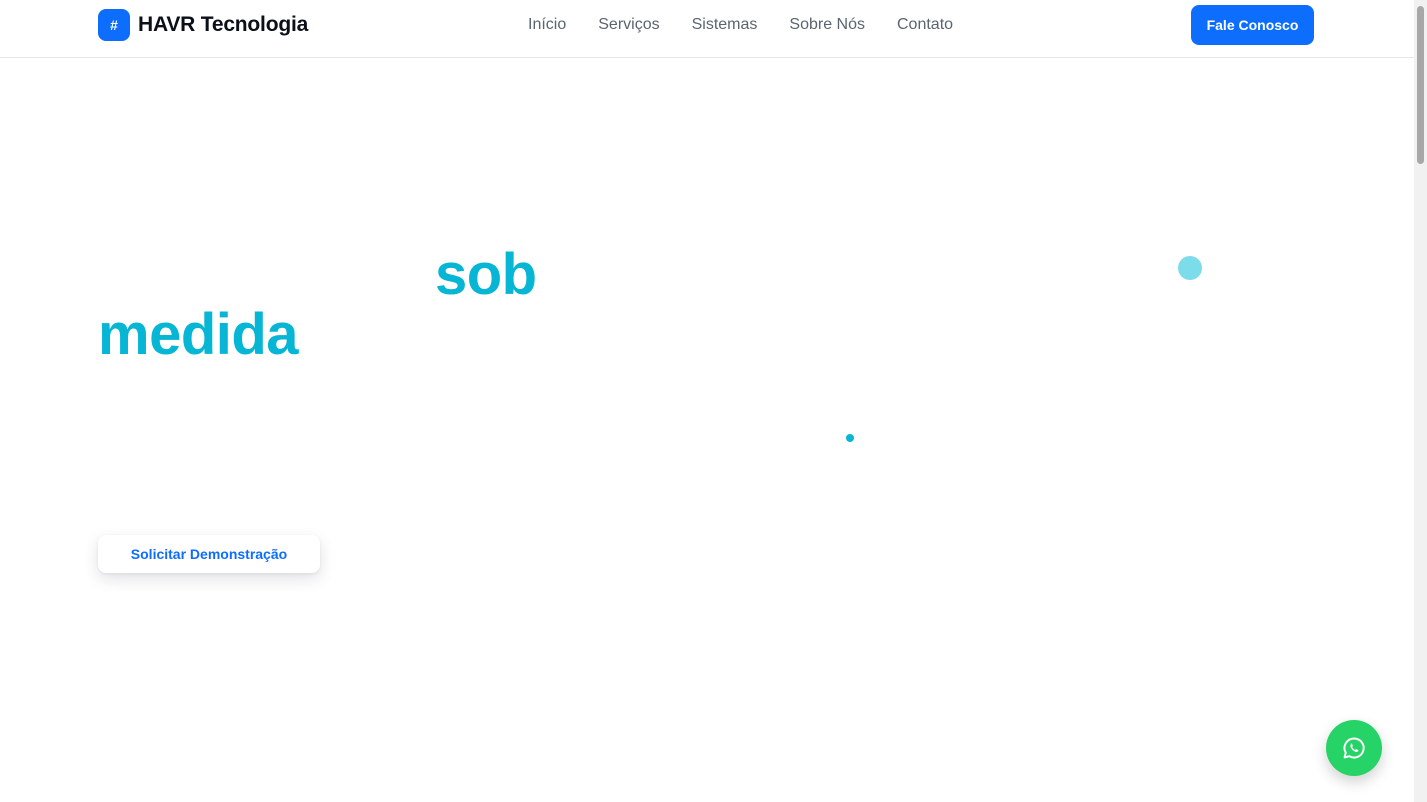 This screenshot has width=1427, height=802. Describe the element at coordinates (547, 25) in the screenshot. I see `nav-link-inicio: Início` at that location.